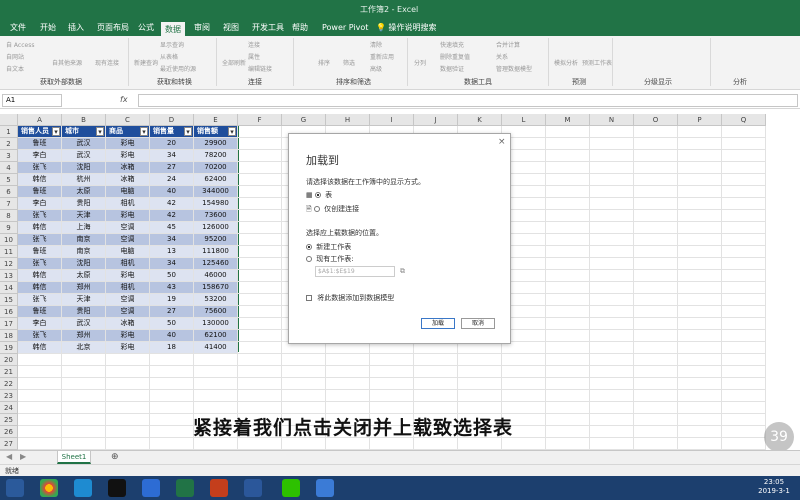 The image size is (800, 500). Describe the element at coordinates (234, 62) in the screenshot. I see `refresh-all-button: 全部刷新` at that location.